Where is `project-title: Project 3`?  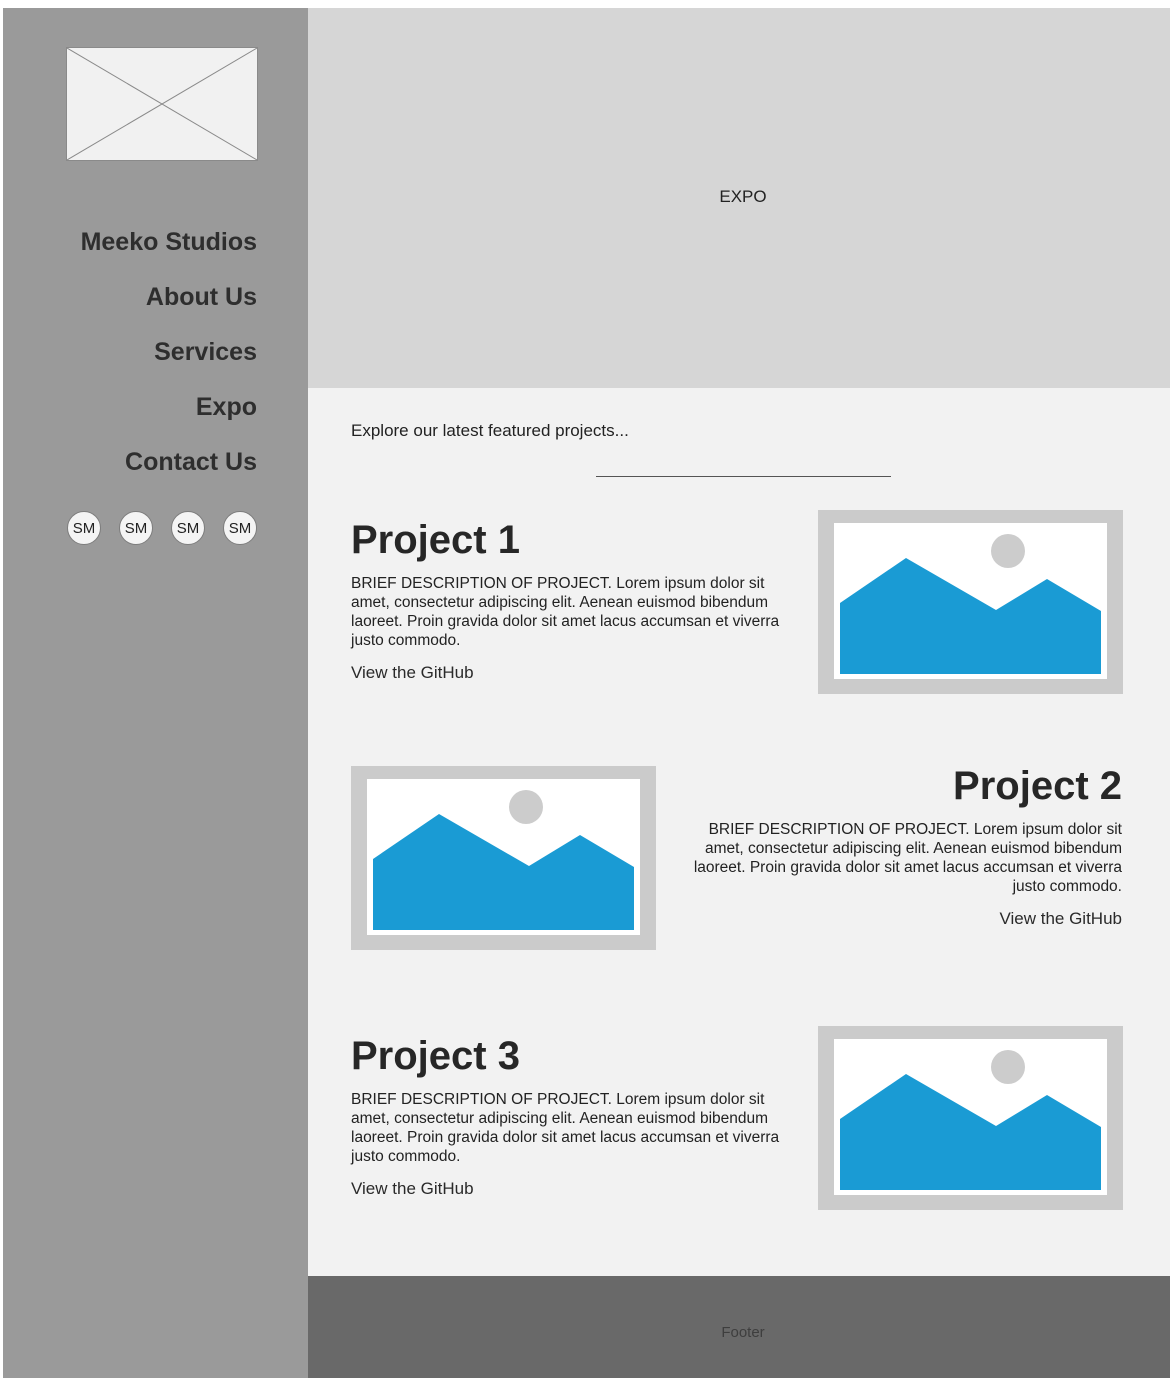 project-title: Project 3 is located at coordinates (435, 1056).